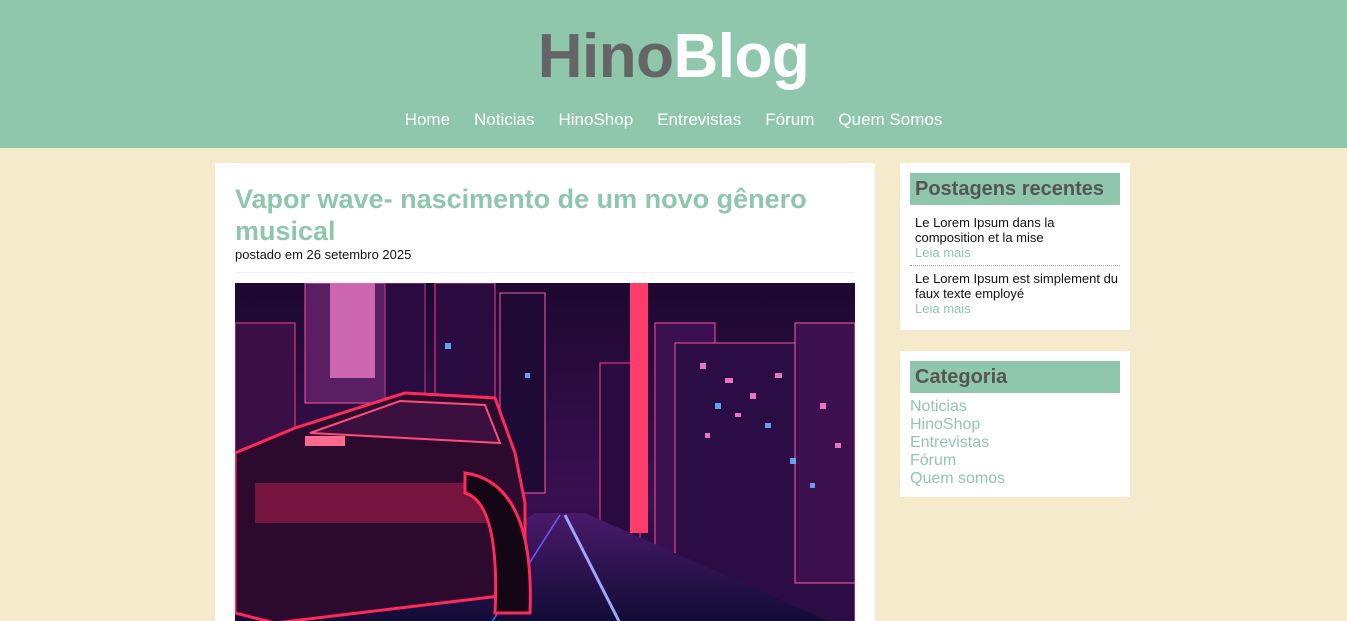  I want to click on categories-title: Categoria, so click(1015, 377).